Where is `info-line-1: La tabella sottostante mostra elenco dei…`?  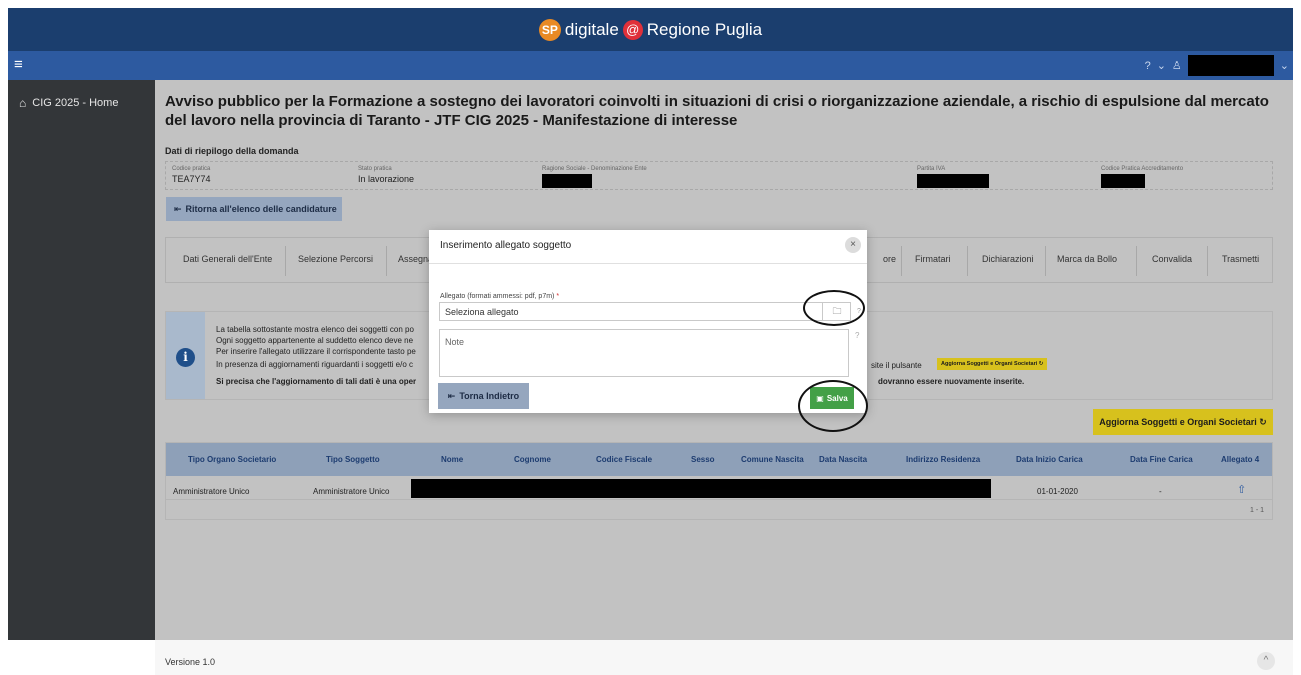 info-line-1: La tabella sottostante mostra elenco dei… is located at coordinates (315, 329).